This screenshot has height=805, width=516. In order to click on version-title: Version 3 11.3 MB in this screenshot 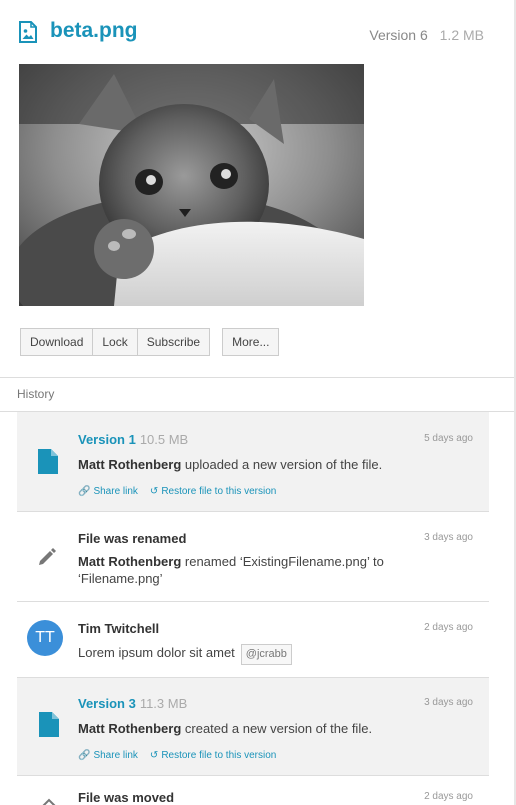, I will do `click(132, 703)`.